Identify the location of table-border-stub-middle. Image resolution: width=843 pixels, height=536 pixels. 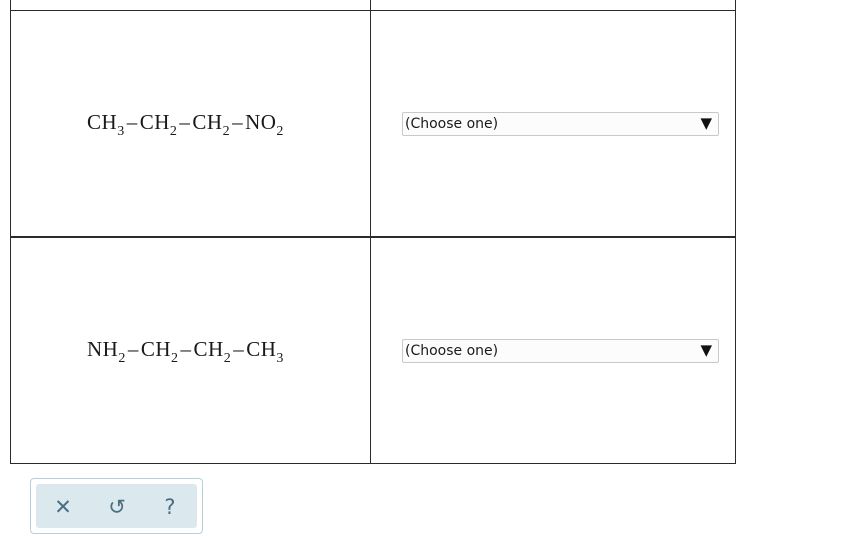
(370, 5).